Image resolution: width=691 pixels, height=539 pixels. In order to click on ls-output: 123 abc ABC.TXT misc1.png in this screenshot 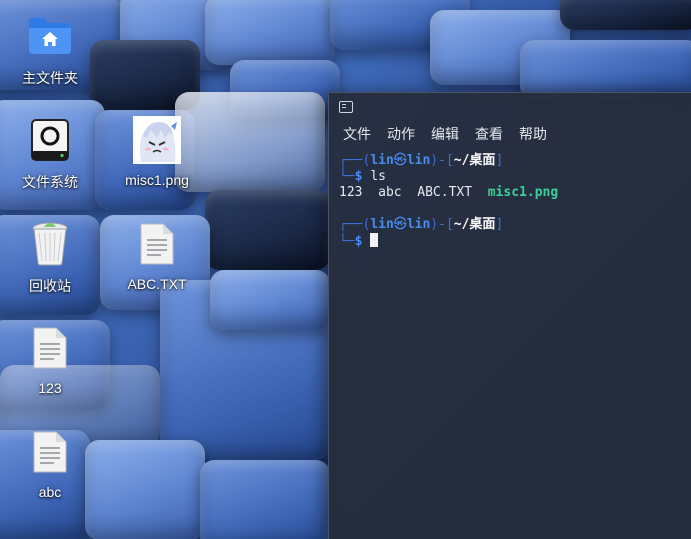, I will do `click(510, 193)`.